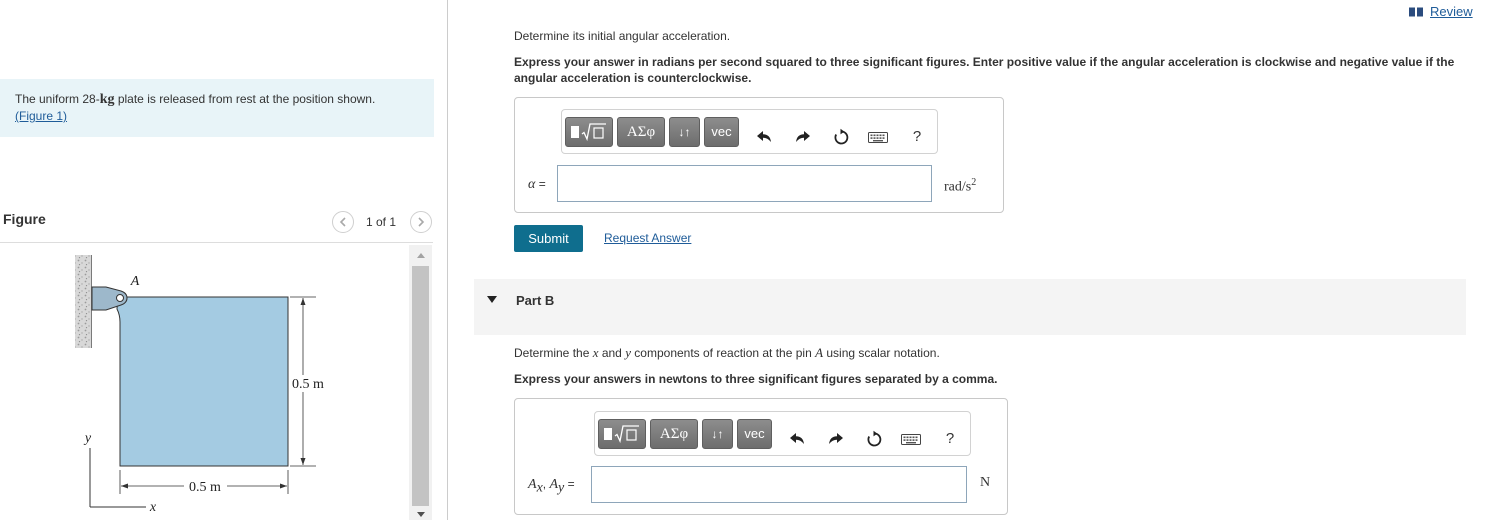  What do you see at coordinates (447, 260) in the screenshot?
I see `panel-divider` at bounding box center [447, 260].